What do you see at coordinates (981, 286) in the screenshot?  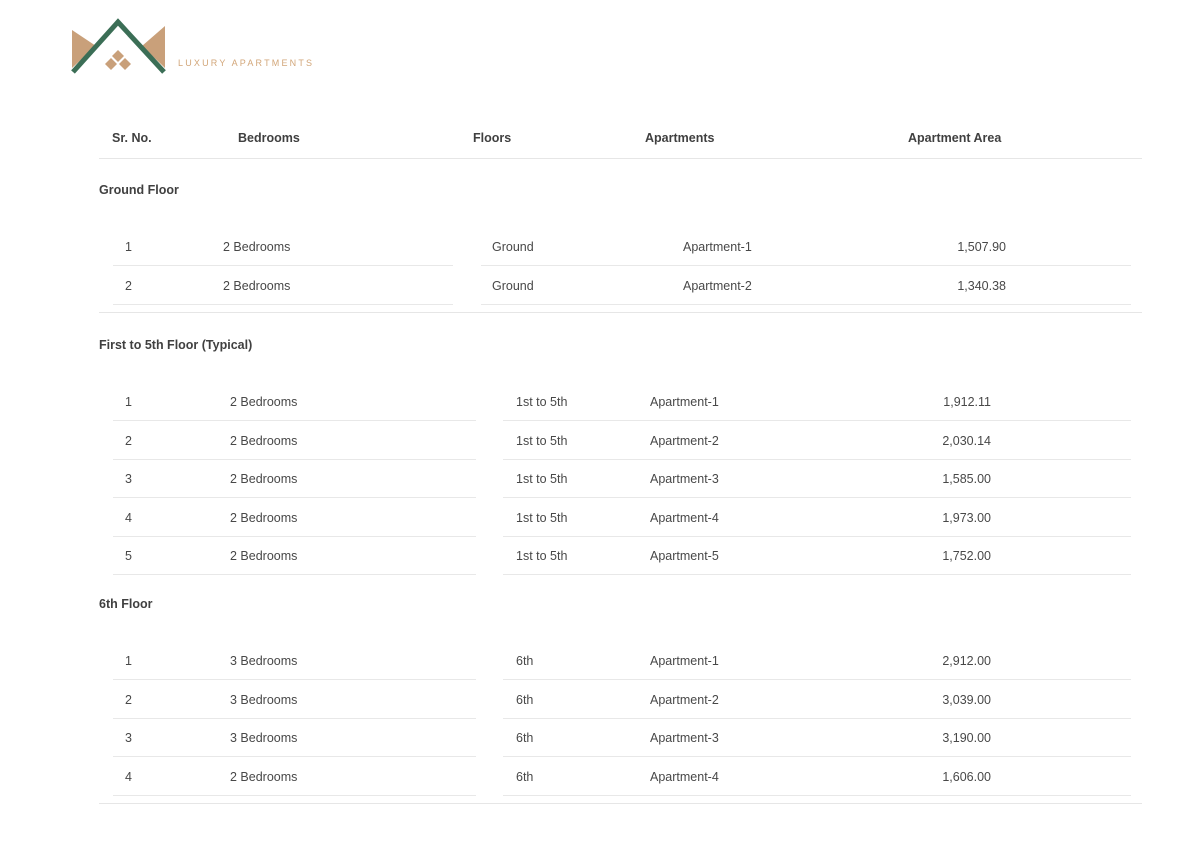 I see `cell-apartment-area: 1,340.38` at bounding box center [981, 286].